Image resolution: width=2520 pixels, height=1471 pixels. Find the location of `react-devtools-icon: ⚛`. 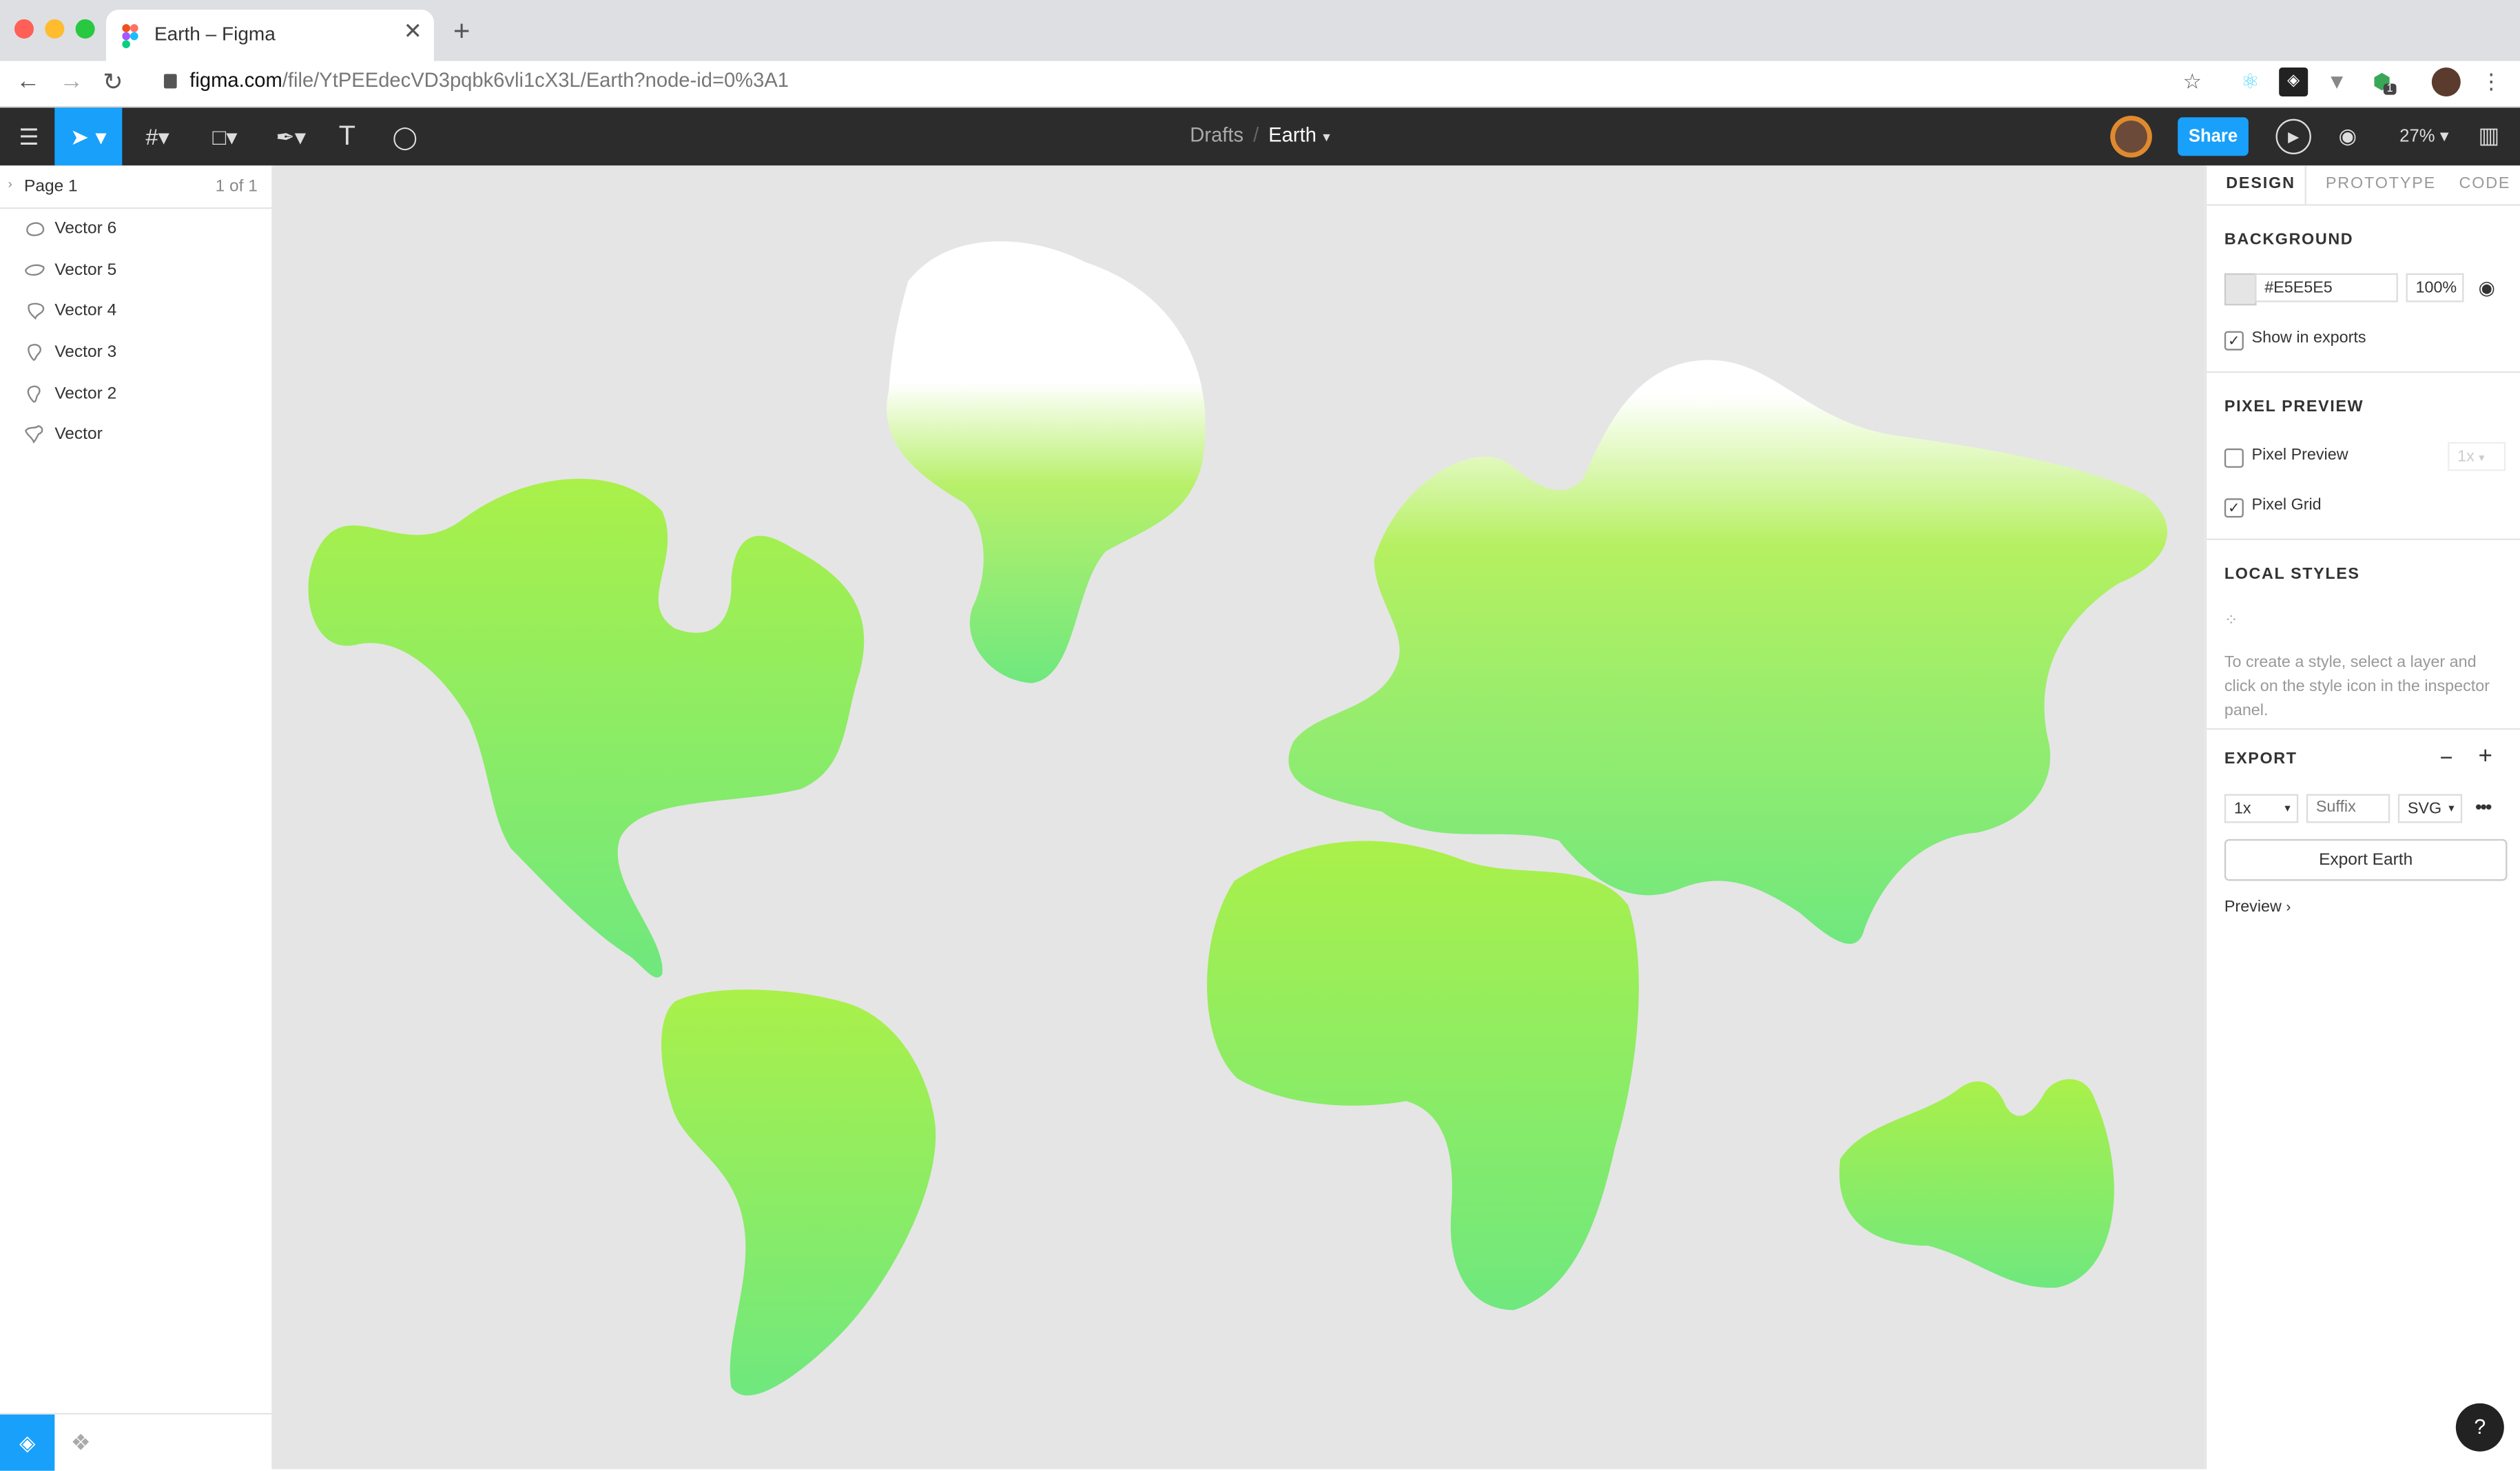

react-devtools-icon: ⚛ is located at coordinates (2249, 82).